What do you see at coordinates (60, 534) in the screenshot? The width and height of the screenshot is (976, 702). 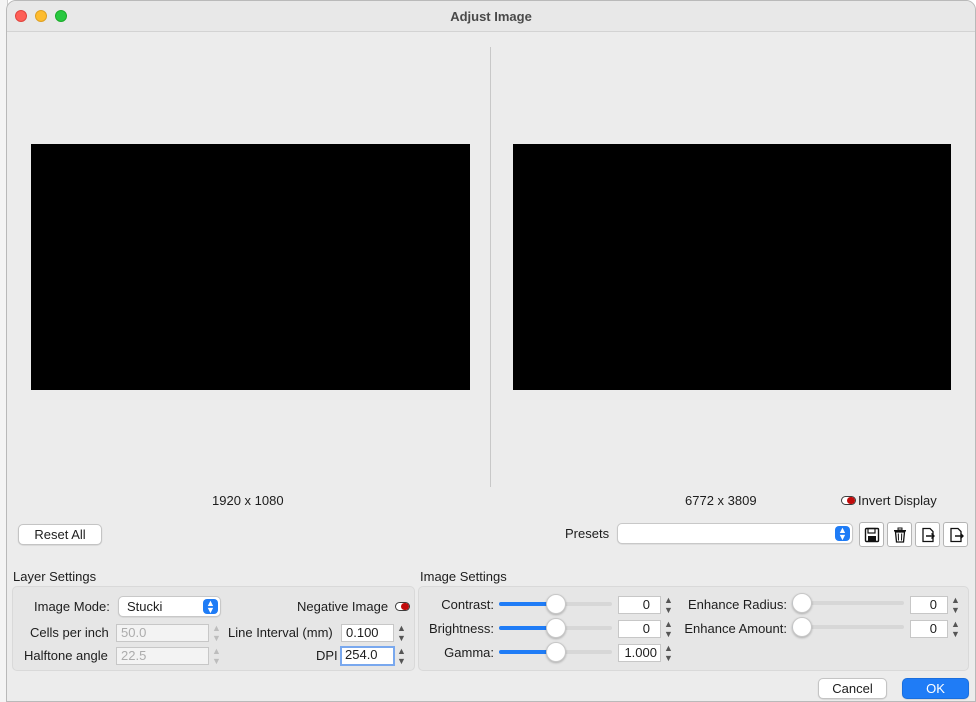 I see `reset-all-button: Reset All` at bounding box center [60, 534].